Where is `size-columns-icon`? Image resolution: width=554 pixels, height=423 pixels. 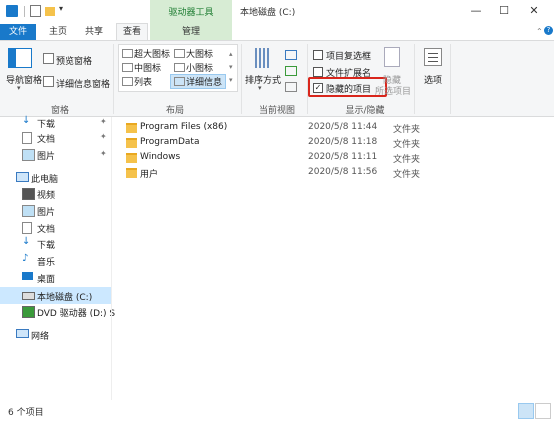 size-columns-icon is located at coordinates (291, 87).